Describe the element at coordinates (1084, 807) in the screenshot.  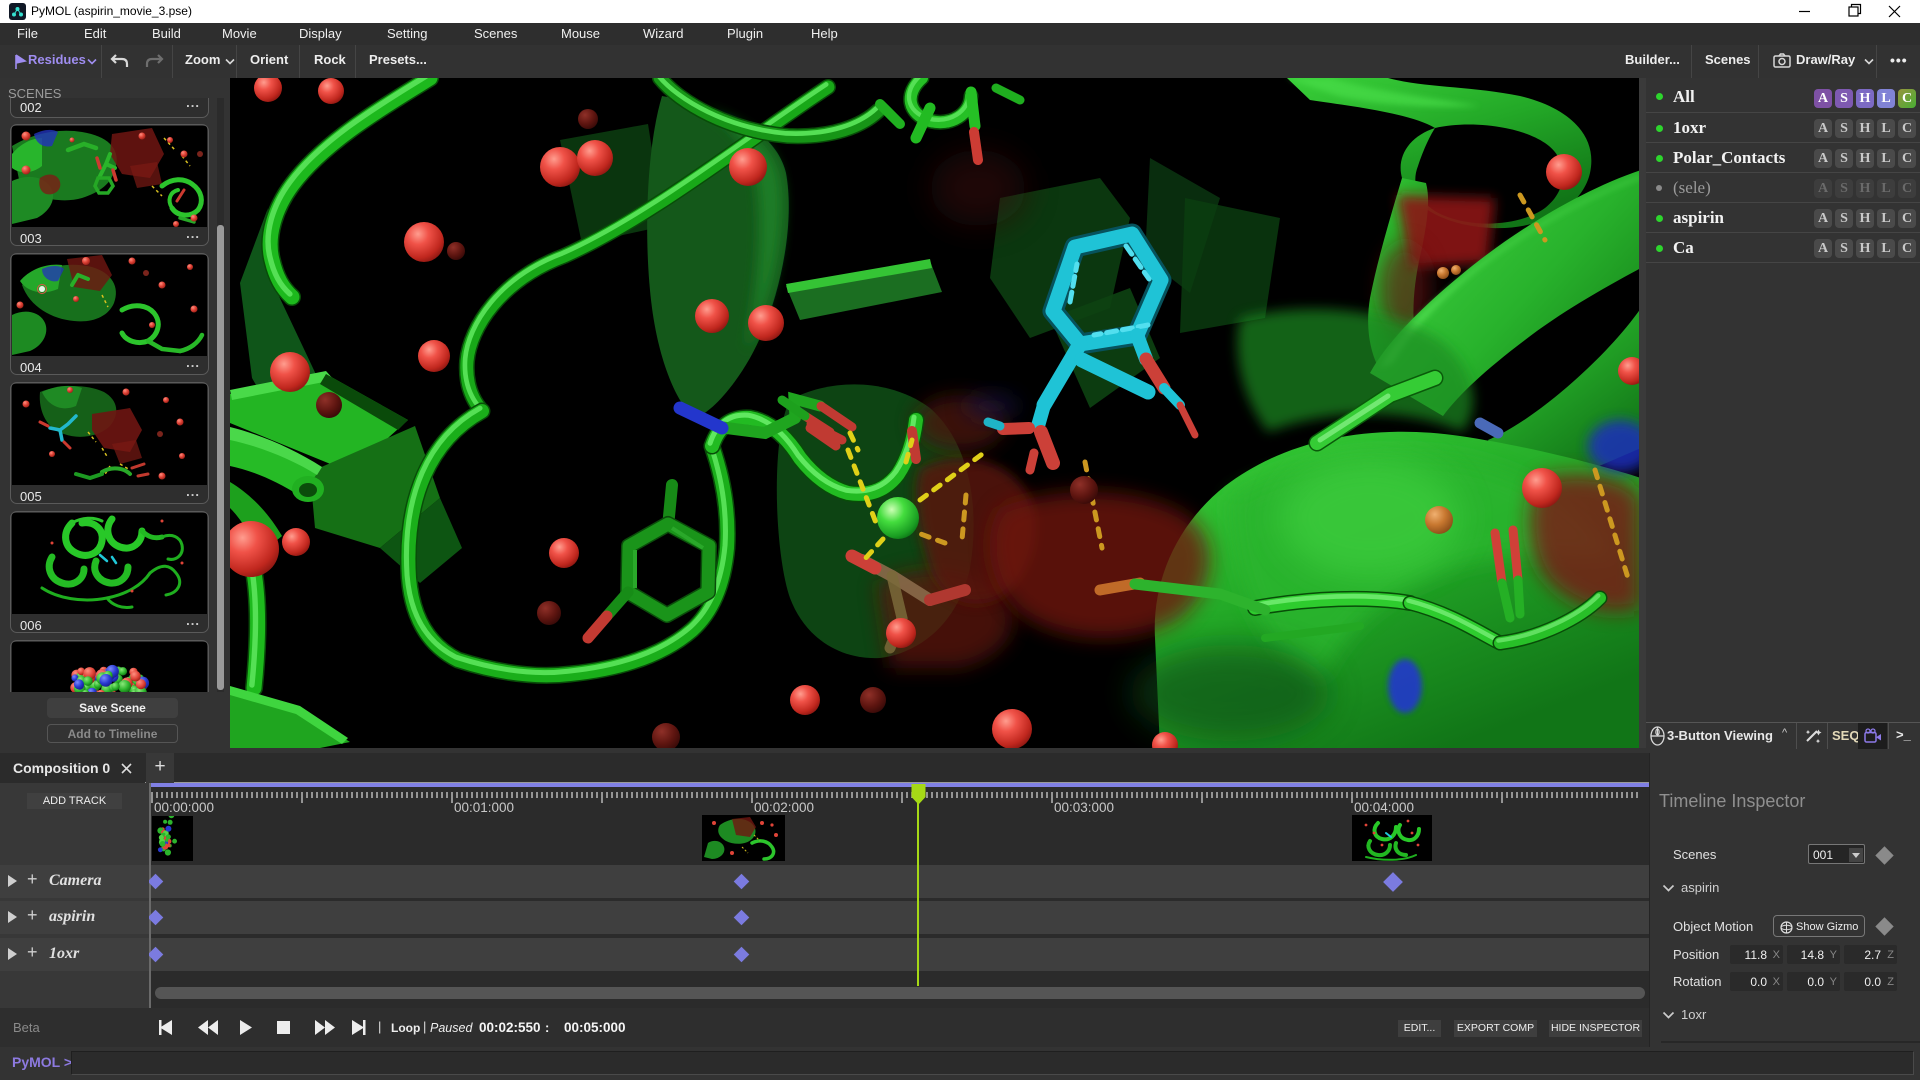
I see `svg-text: 00:03:000` at that location.